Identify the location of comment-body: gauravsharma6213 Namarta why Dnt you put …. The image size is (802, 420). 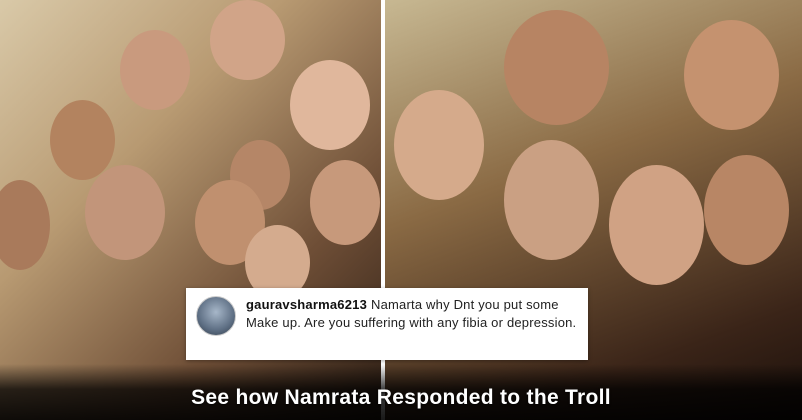
(412, 314).